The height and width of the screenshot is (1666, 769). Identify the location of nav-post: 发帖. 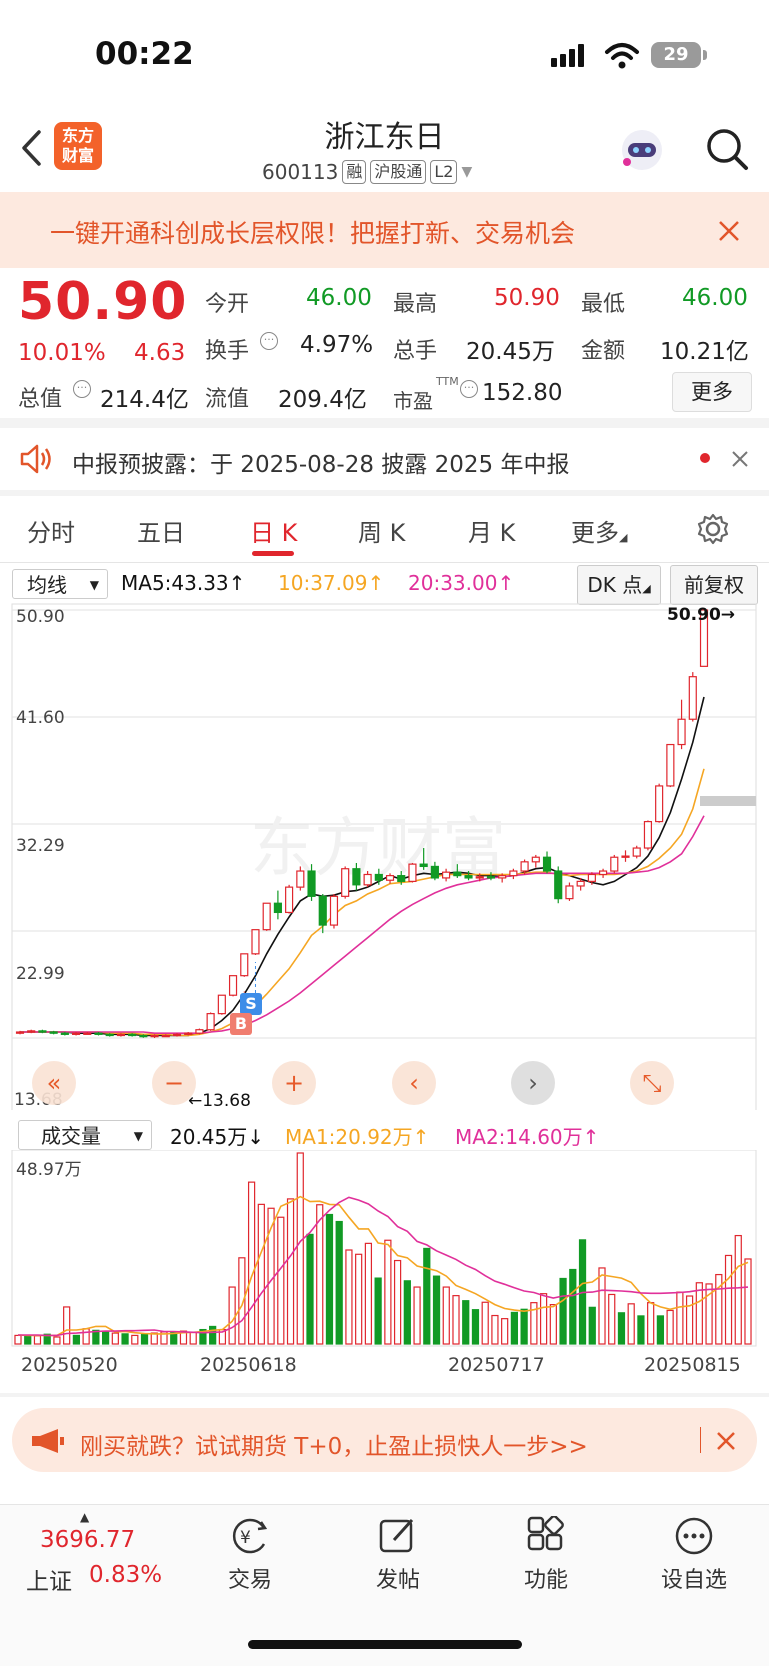
(398, 1578).